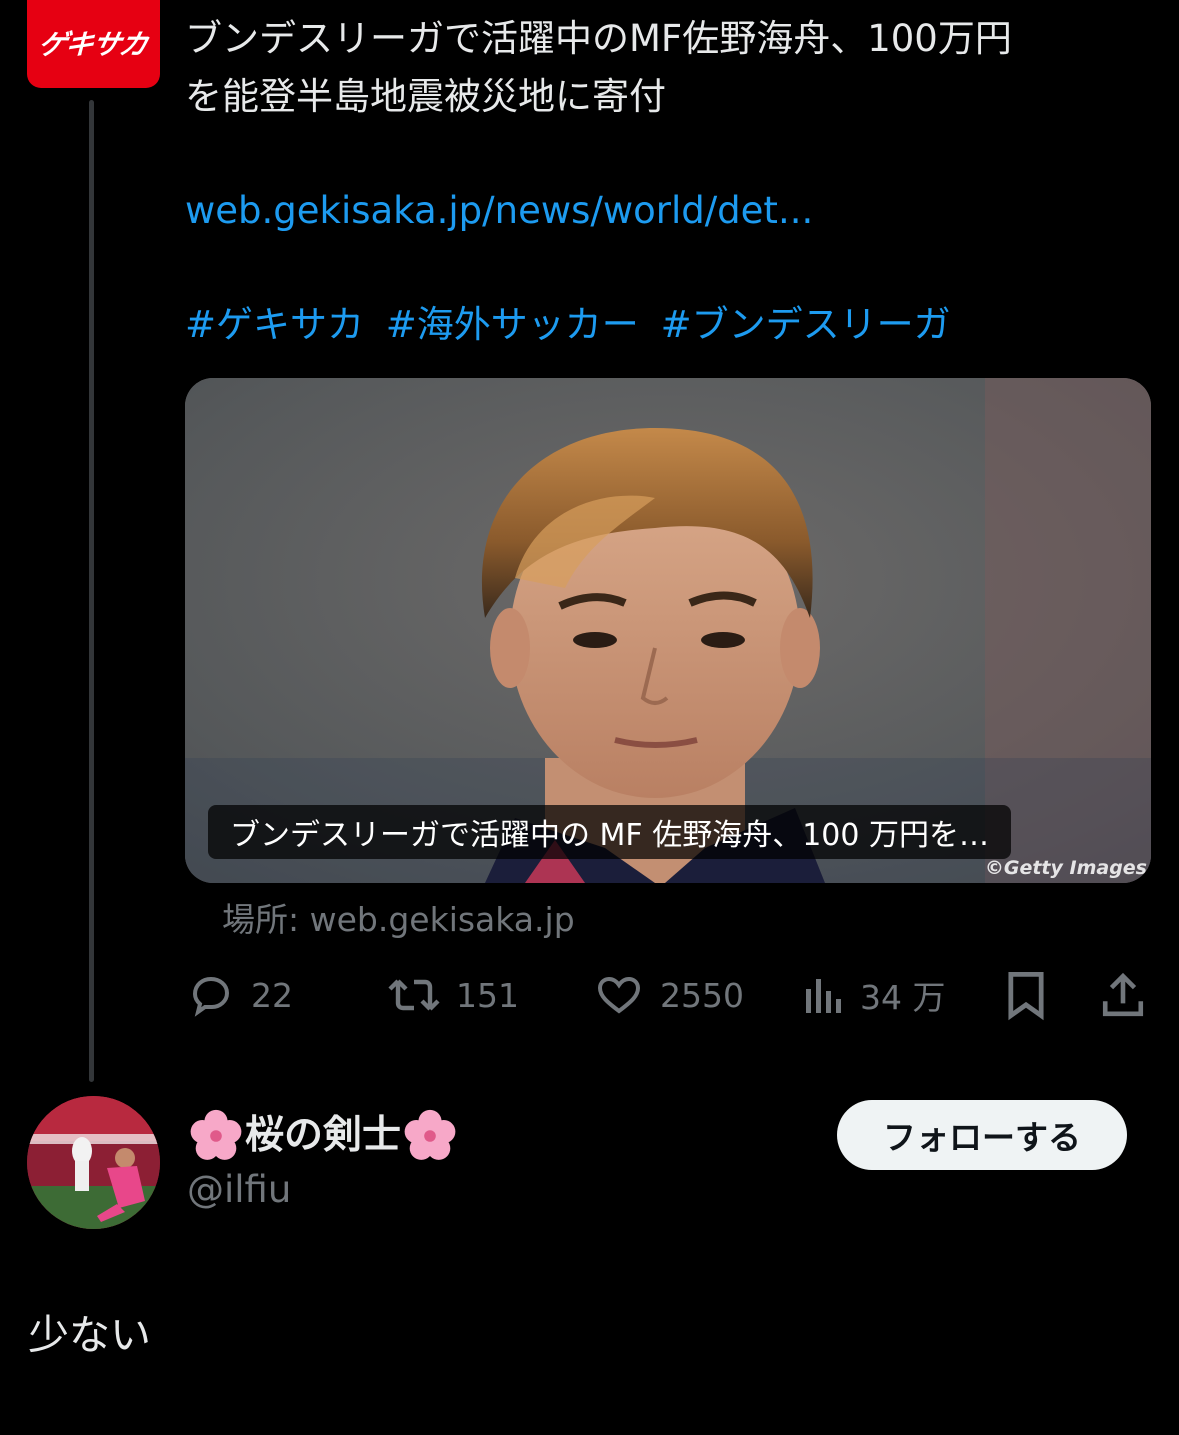  What do you see at coordinates (665, 68) in the screenshot?
I see `tweet-text: ブンデスリーガで活躍中のMF佐野海舟、100万円 を能登半島地震被災地に寄付` at bounding box center [665, 68].